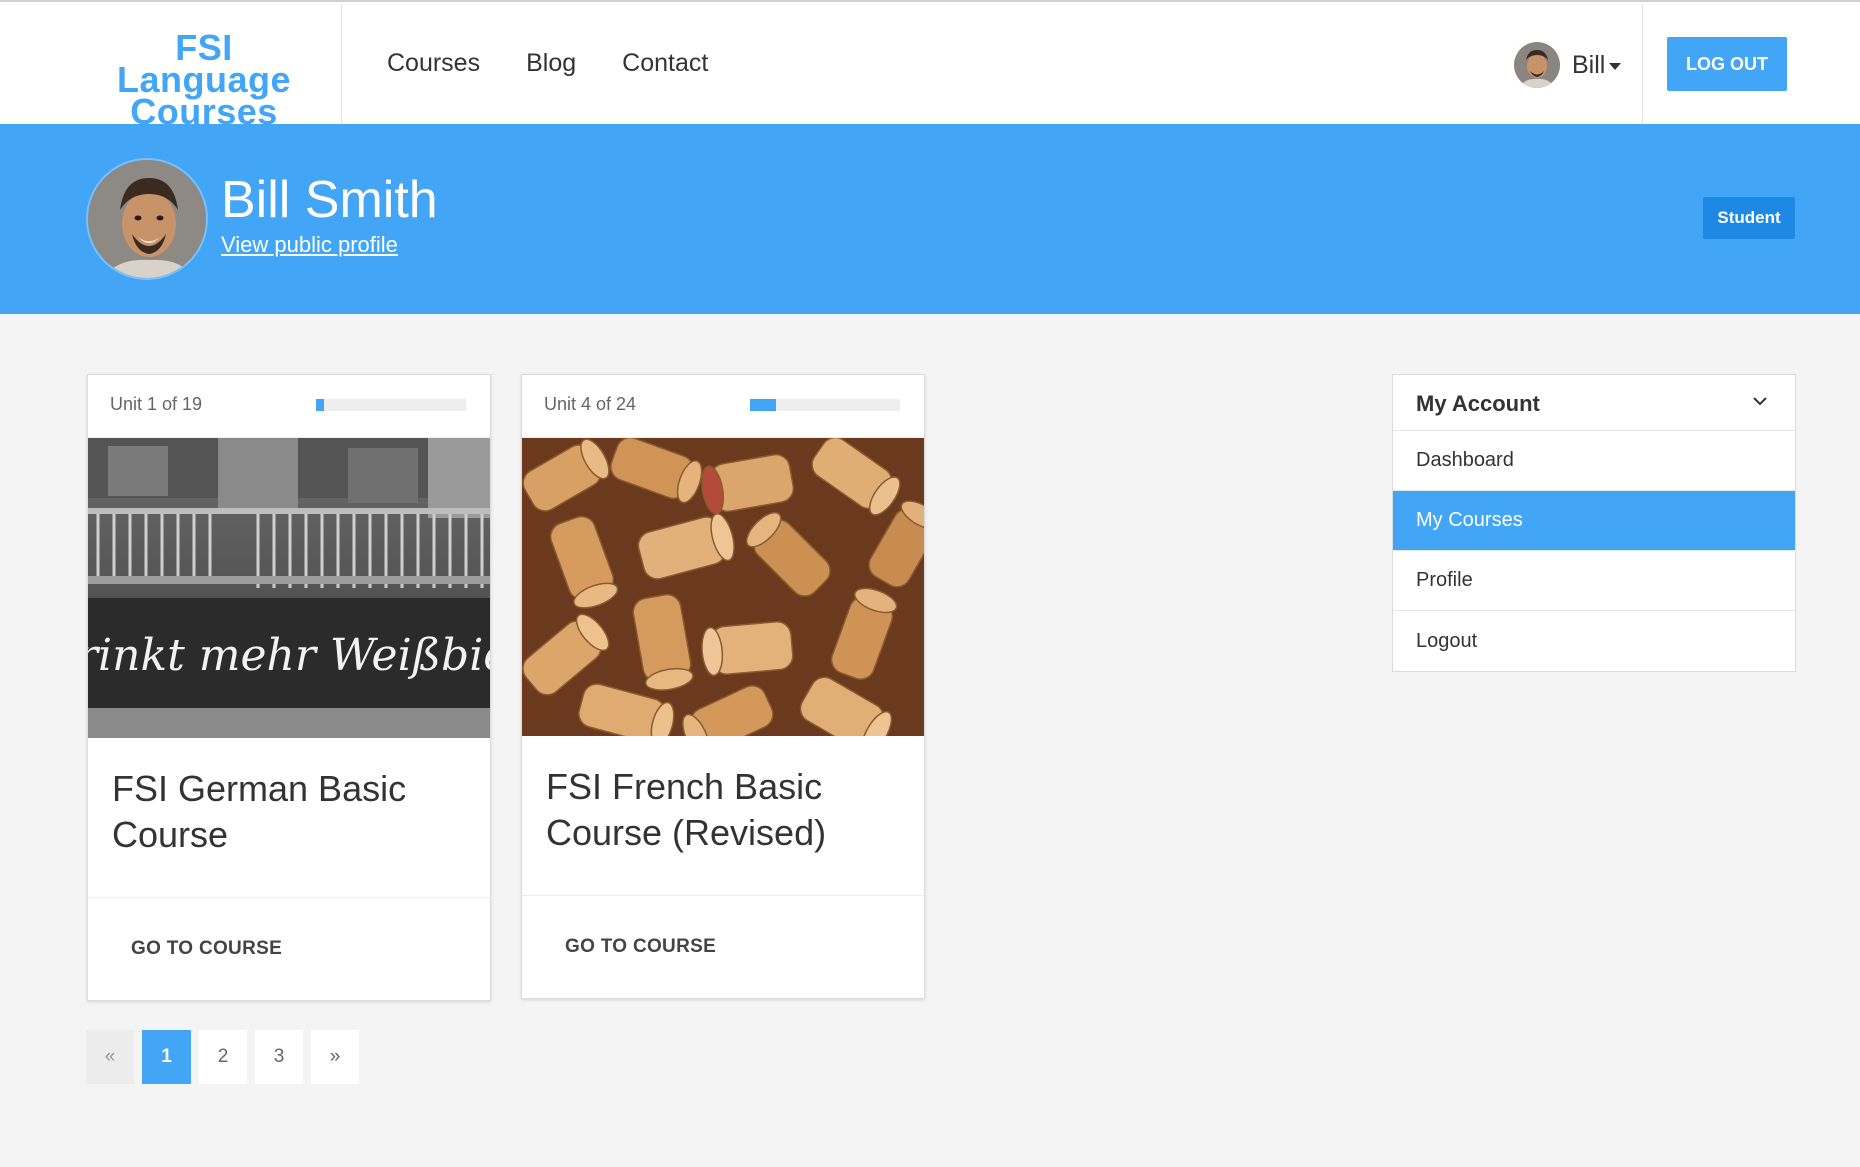 Image resolution: width=1860 pixels, height=1167 pixels. What do you see at coordinates (1568, 65) in the screenshot?
I see `user-menu: Bill` at bounding box center [1568, 65].